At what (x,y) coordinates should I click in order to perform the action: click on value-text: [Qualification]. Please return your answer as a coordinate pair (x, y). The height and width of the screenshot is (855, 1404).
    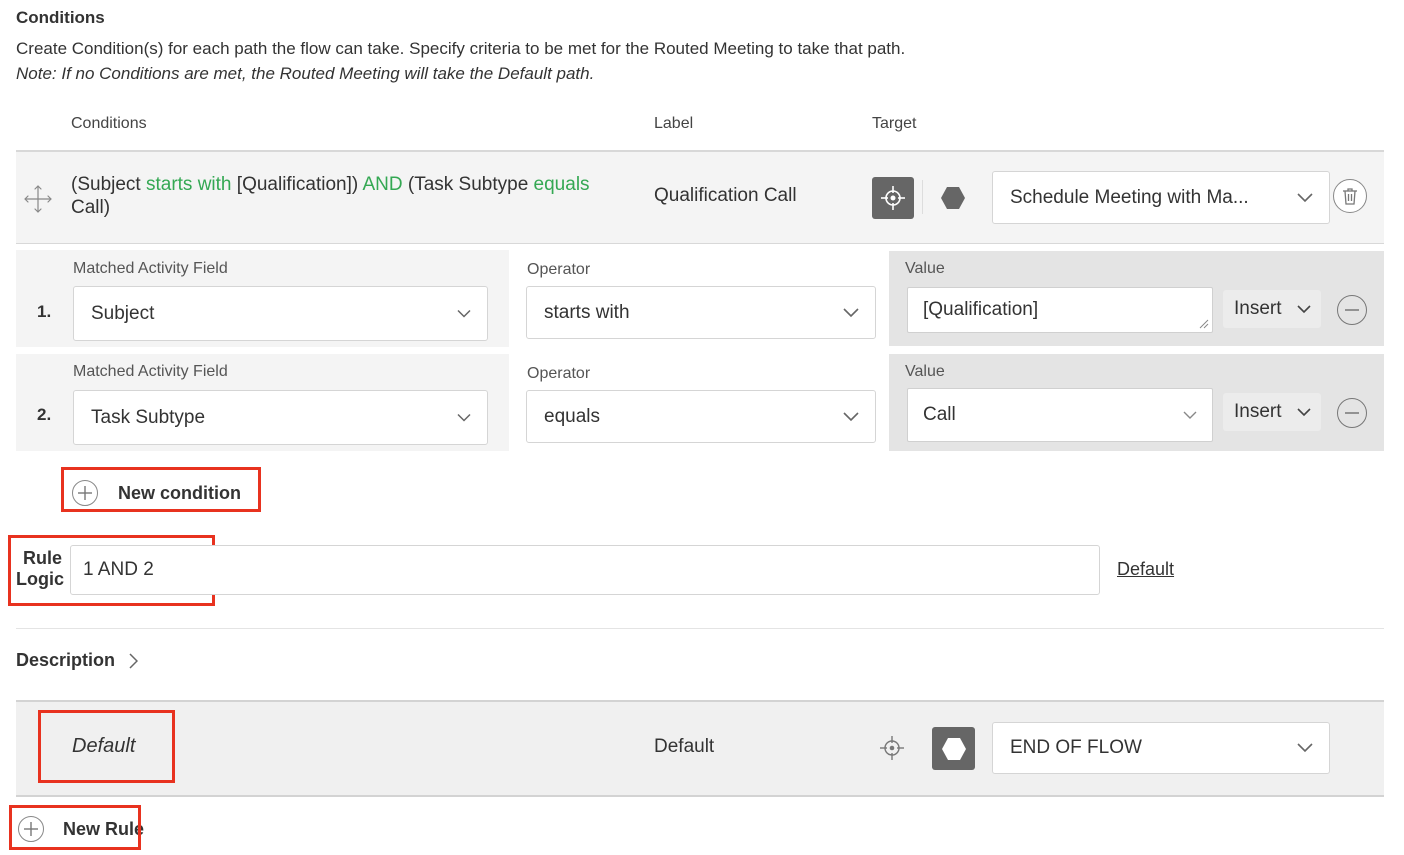
    Looking at the image, I should click on (981, 309).